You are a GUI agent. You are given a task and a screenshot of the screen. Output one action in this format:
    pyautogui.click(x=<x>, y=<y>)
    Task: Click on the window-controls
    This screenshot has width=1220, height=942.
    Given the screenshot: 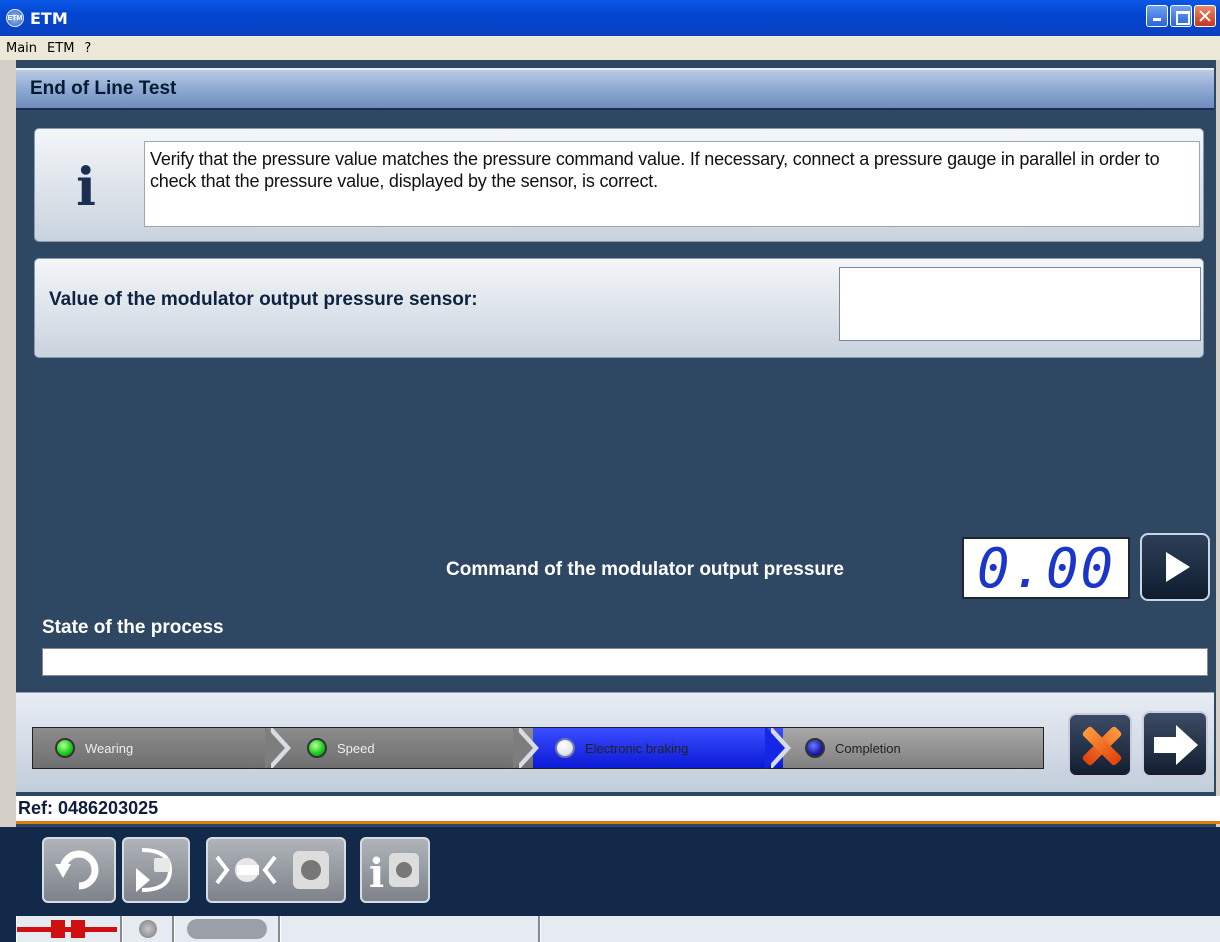 What is the action you would take?
    pyautogui.click(x=1181, y=16)
    